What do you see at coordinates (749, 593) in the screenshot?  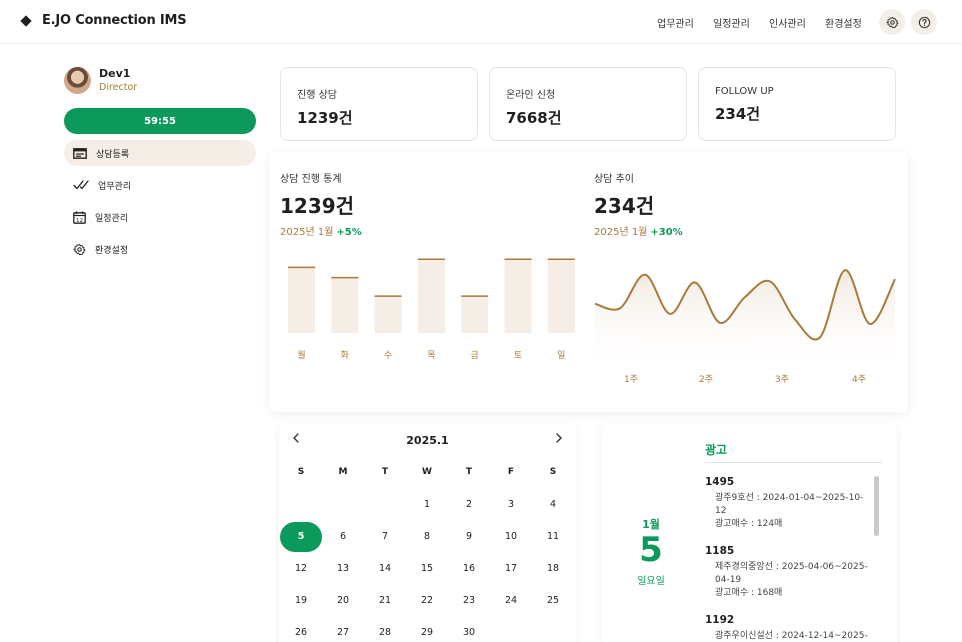 I see `ad-count: 광고매수 : 168매` at bounding box center [749, 593].